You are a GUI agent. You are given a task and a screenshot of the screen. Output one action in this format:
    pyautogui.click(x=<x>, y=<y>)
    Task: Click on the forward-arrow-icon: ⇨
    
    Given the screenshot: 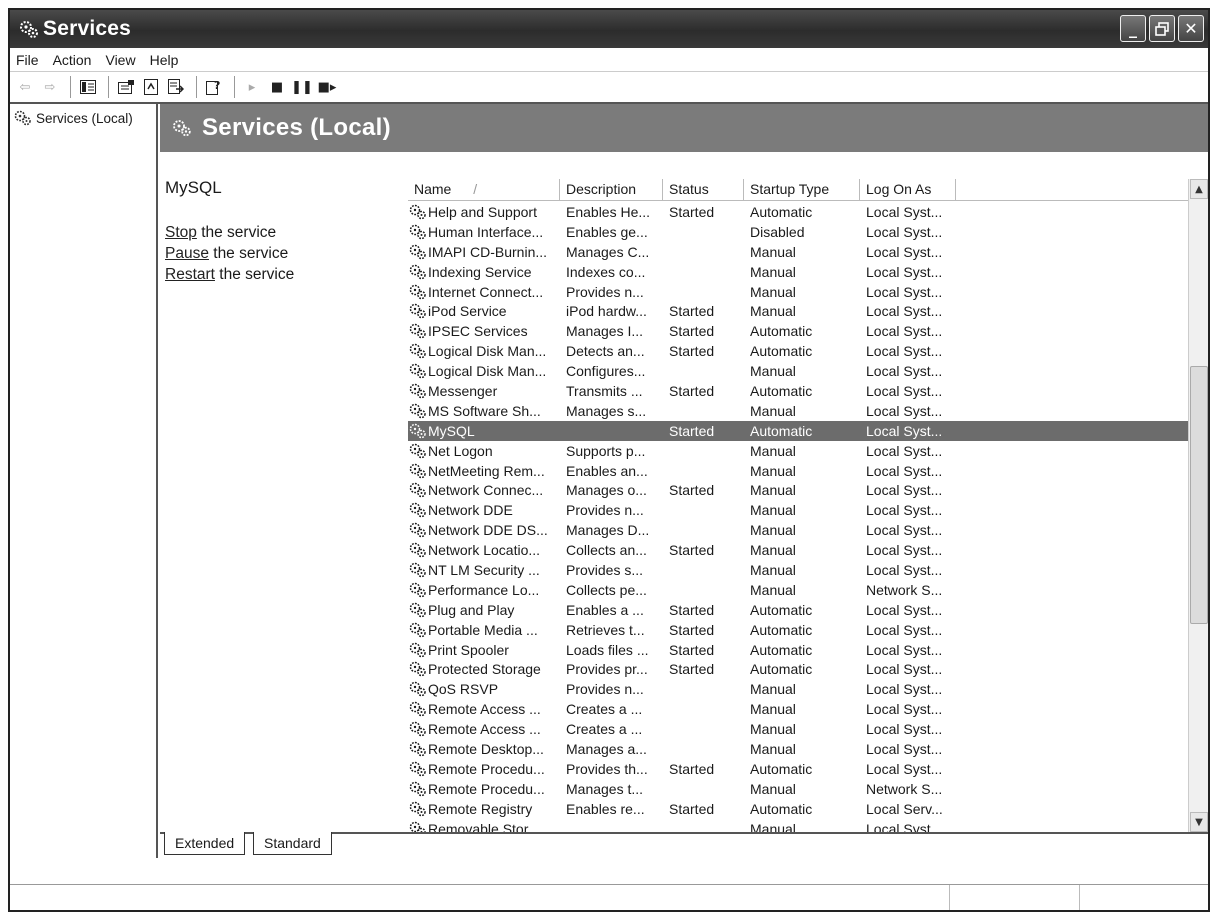 What is the action you would take?
    pyautogui.click(x=50, y=87)
    